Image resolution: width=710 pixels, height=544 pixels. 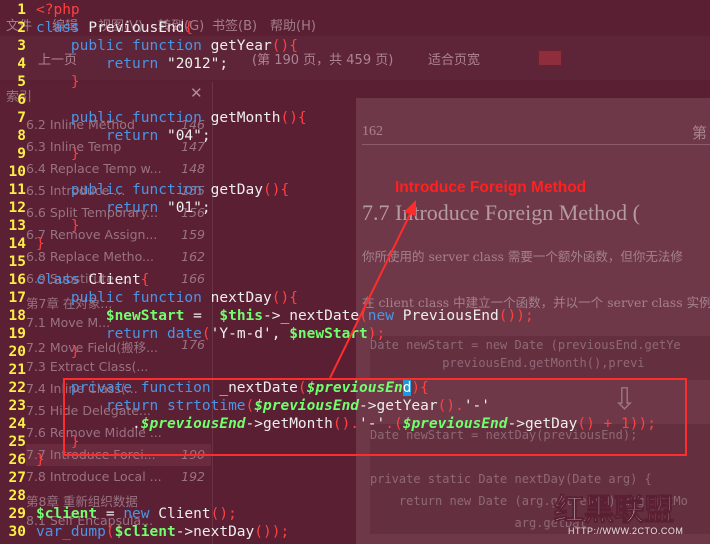 I want to click on line-number: 15, so click(x=17, y=262).